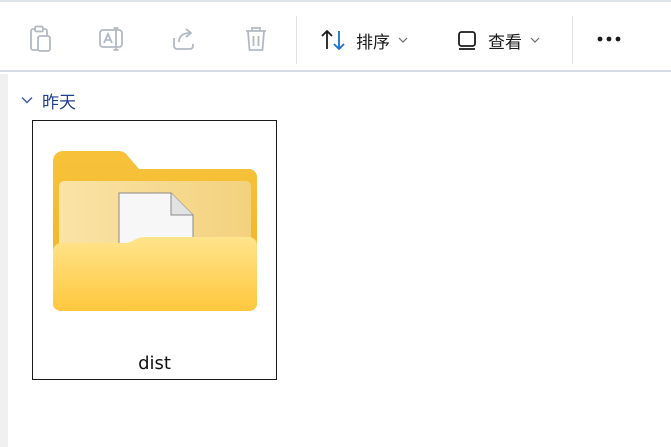  What do you see at coordinates (155, 231) in the screenshot?
I see `folder-icon` at bounding box center [155, 231].